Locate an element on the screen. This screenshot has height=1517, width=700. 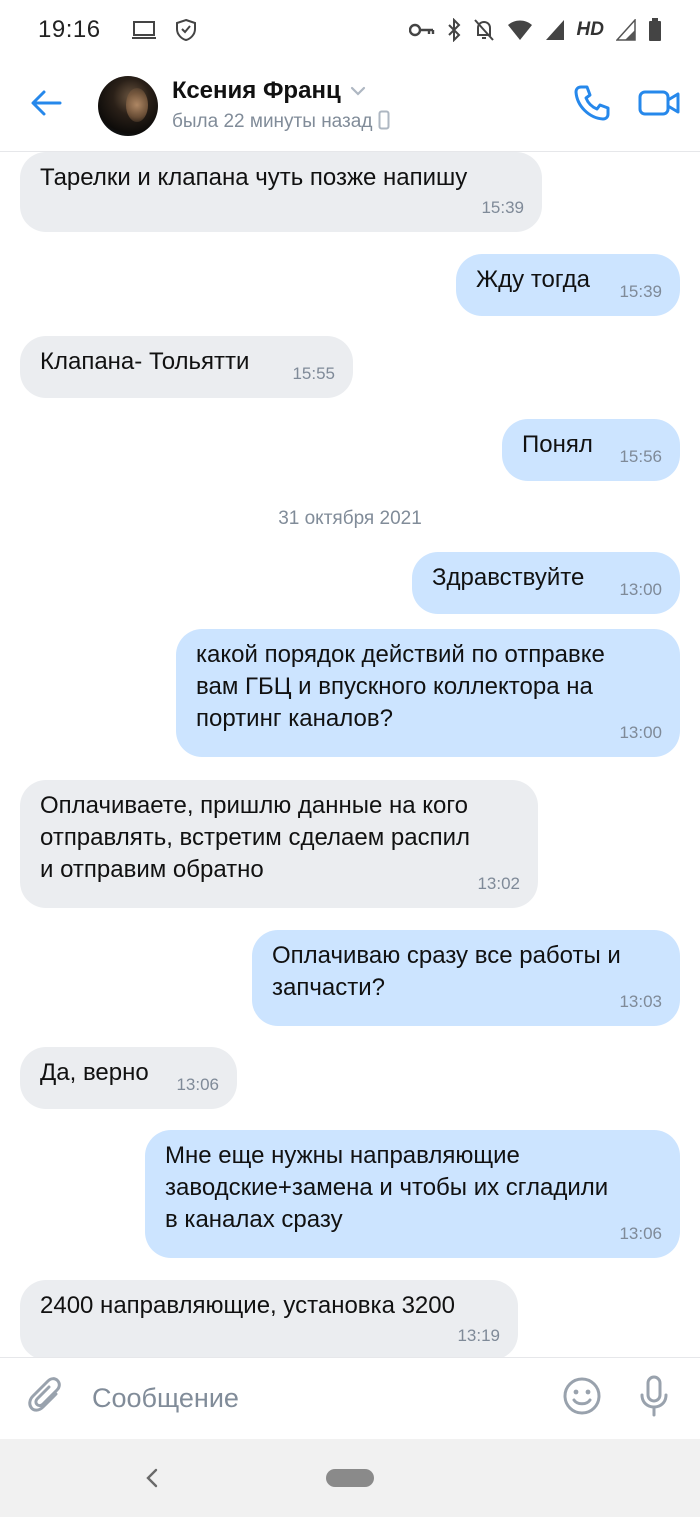
chat-header: Ксения Франц была 22 минуты назад is located at coordinates (350, 106).